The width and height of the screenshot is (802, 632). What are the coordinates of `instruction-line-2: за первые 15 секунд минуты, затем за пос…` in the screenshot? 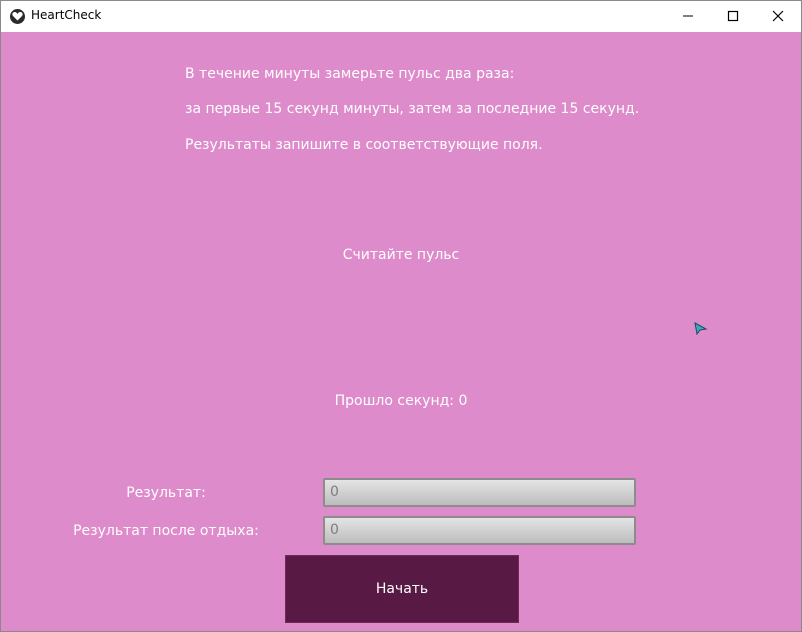 It's located at (412, 109).